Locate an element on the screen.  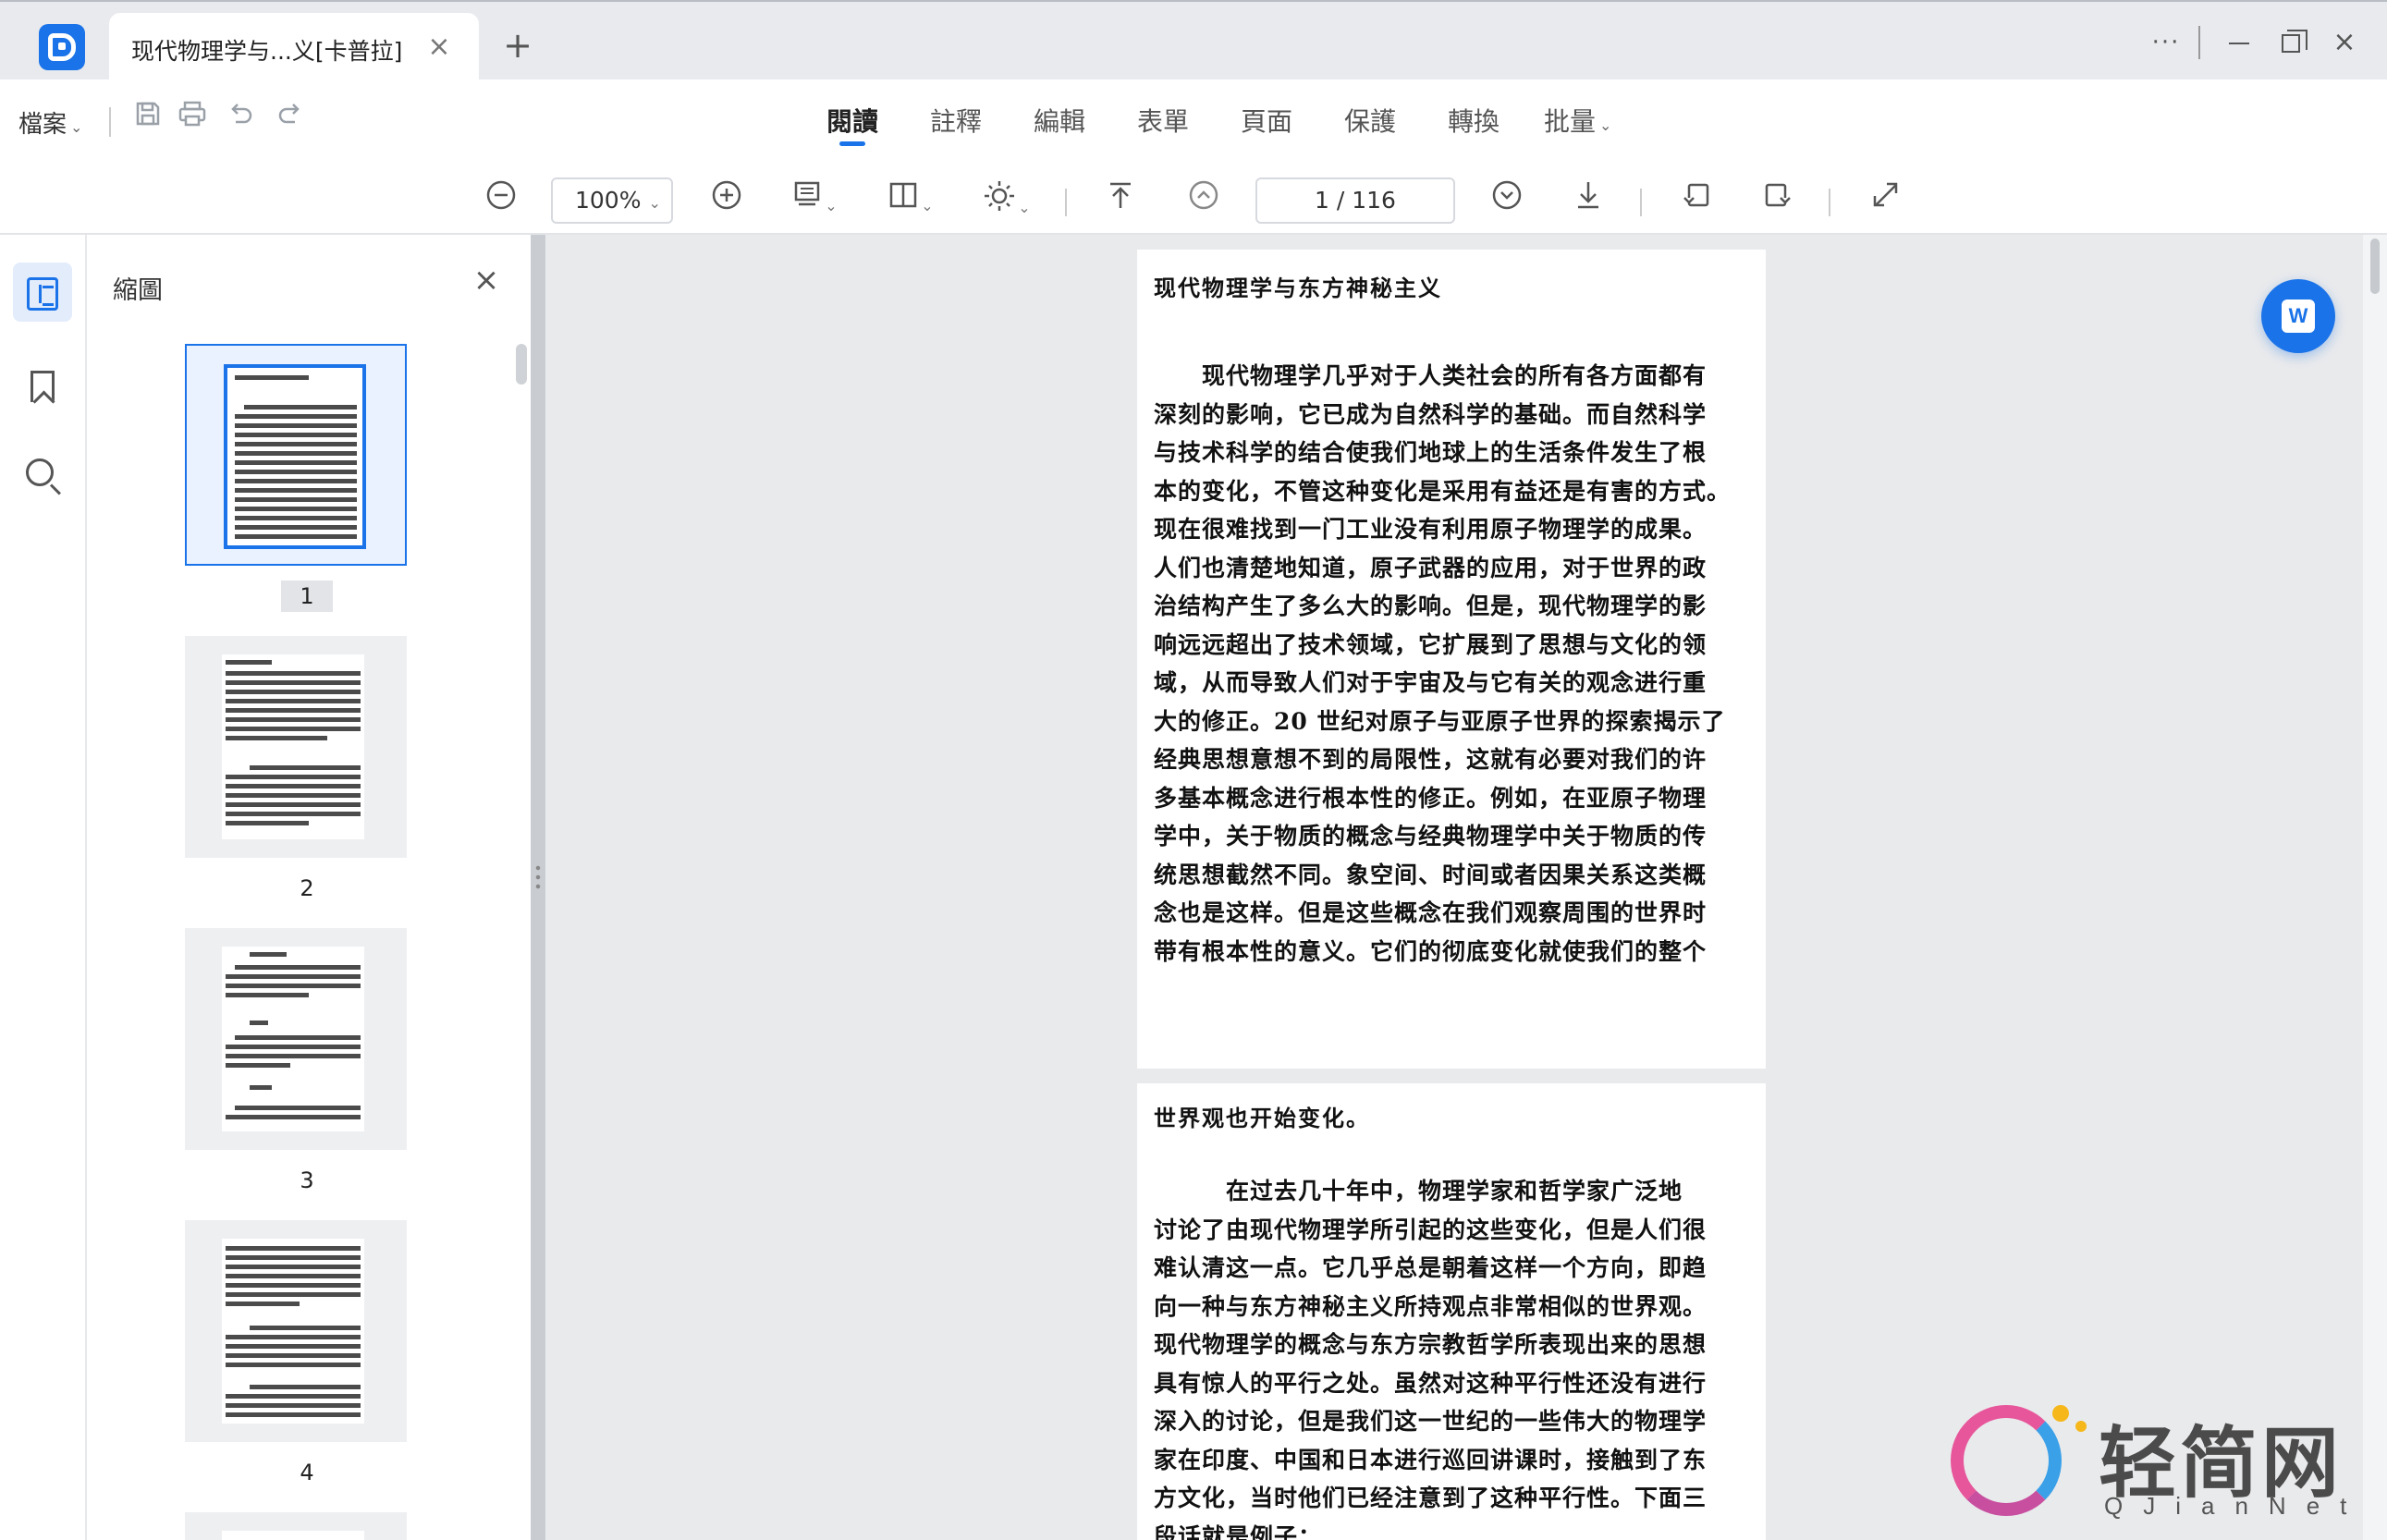
tab-annotate-label: 註釋 is located at coordinates (957, 121).